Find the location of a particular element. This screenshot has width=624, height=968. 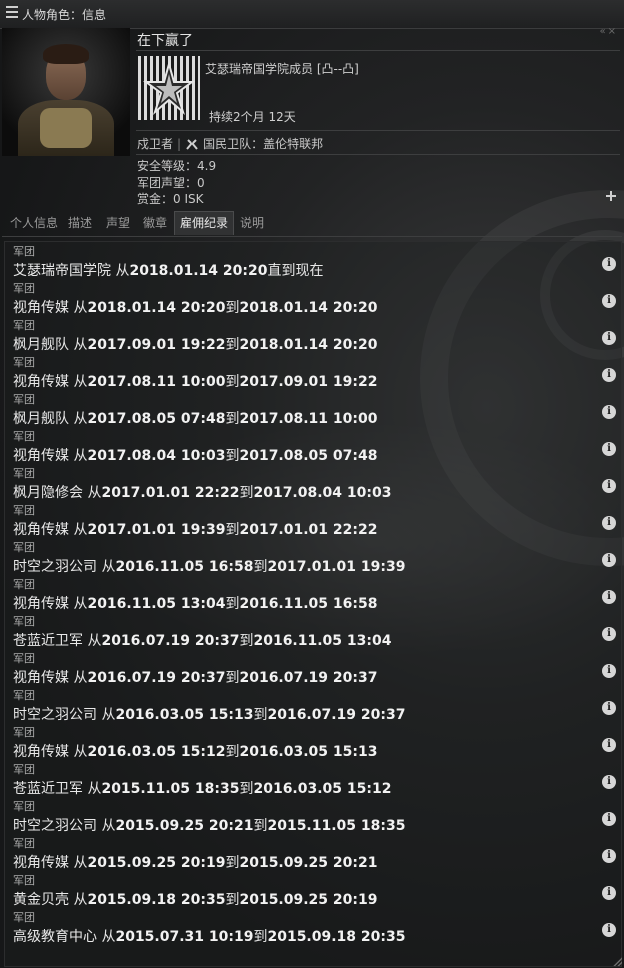

tab-standings: 声望 is located at coordinates (118, 223).